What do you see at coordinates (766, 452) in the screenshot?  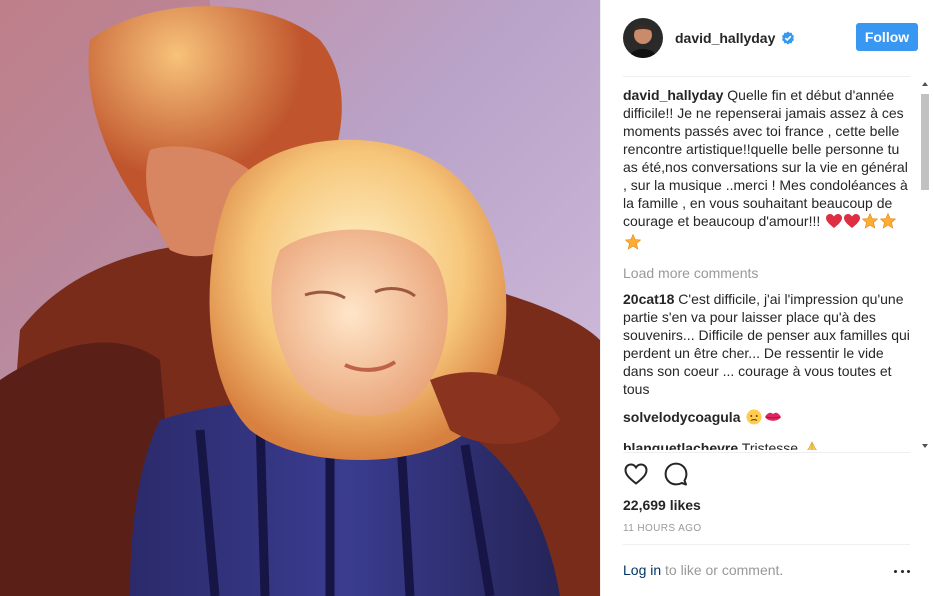 I see `comments-divider` at bounding box center [766, 452].